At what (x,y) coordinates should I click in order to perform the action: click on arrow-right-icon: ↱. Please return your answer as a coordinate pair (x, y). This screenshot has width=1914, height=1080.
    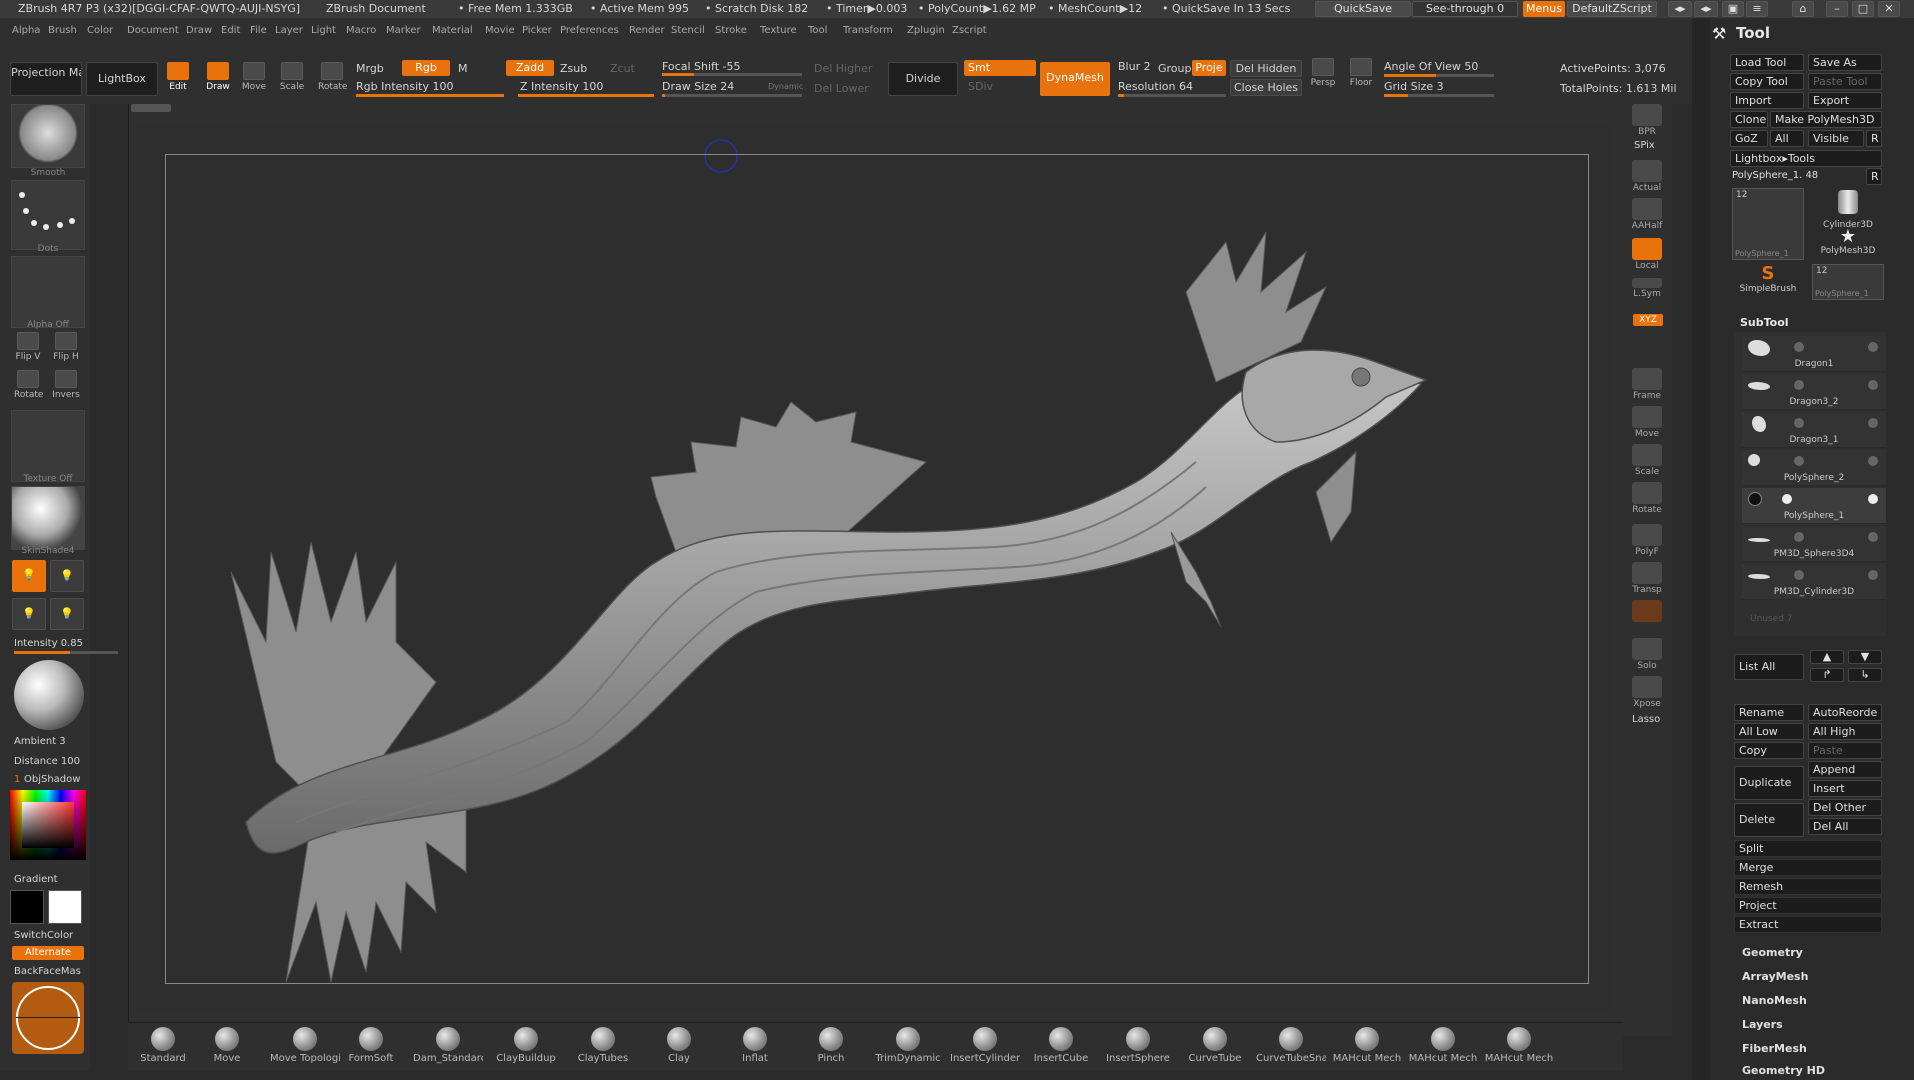
    Looking at the image, I should click on (1827, 675).